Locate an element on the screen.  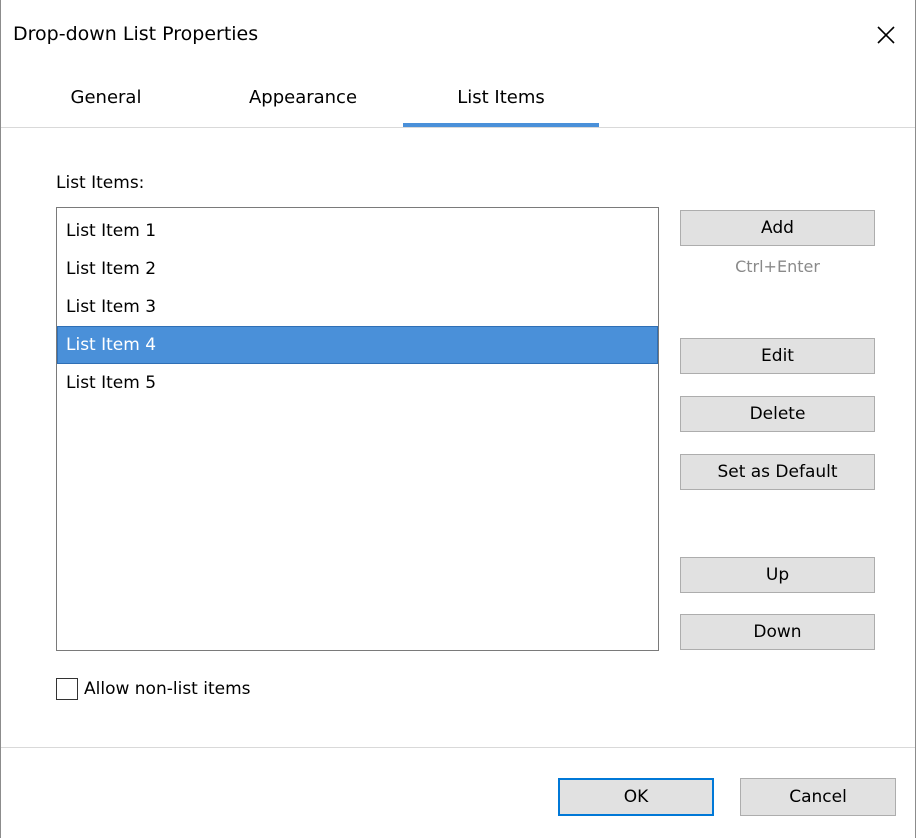
ok-button: OK is located at coordinates (636, 797).